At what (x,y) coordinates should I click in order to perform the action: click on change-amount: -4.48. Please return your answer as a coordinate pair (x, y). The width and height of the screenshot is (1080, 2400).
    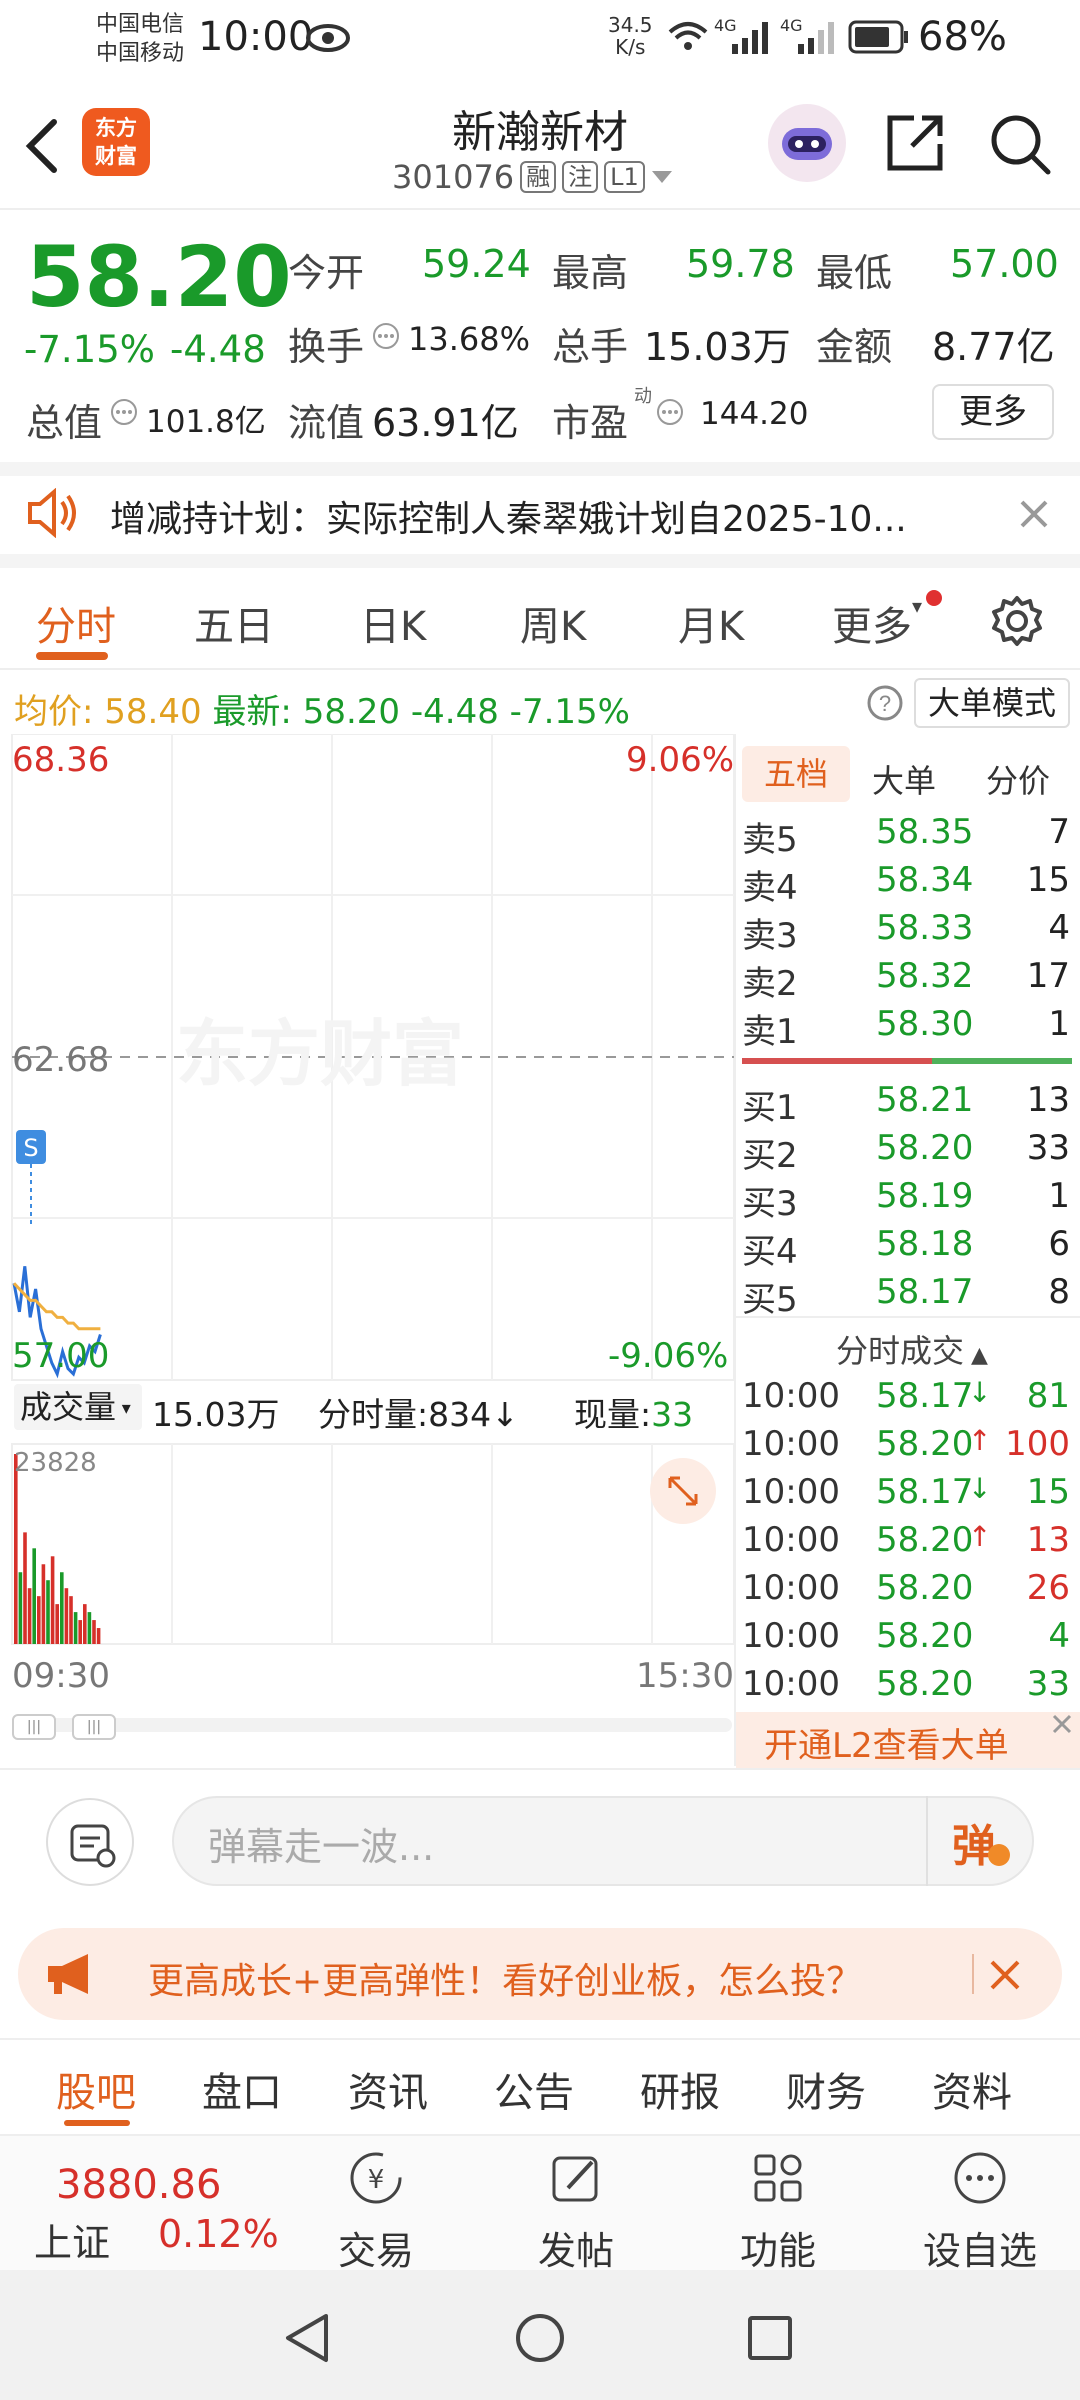
    Looking at the image, I should click on (218, 349).